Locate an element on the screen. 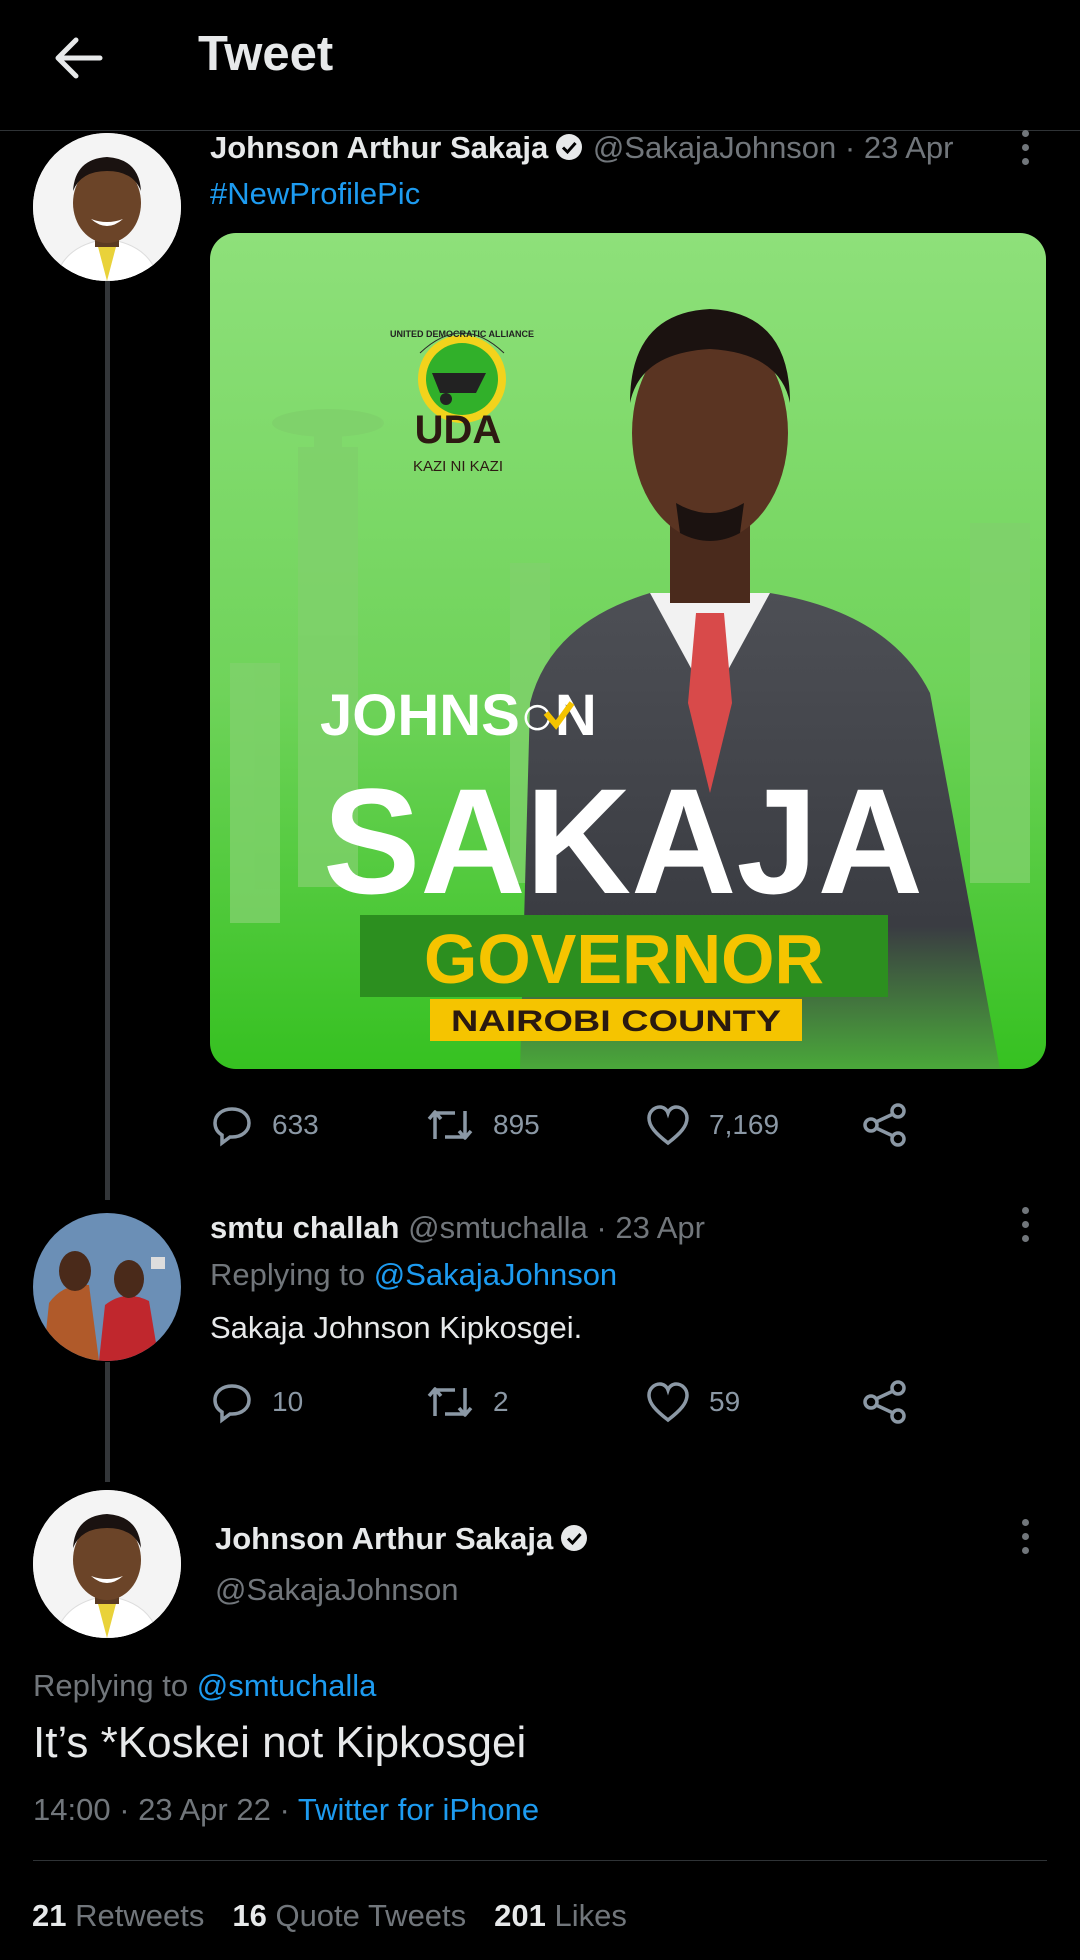 The width and height of the screenshot is (1080, 1960). page-title: Tweet is located at coordinates (266, 54).